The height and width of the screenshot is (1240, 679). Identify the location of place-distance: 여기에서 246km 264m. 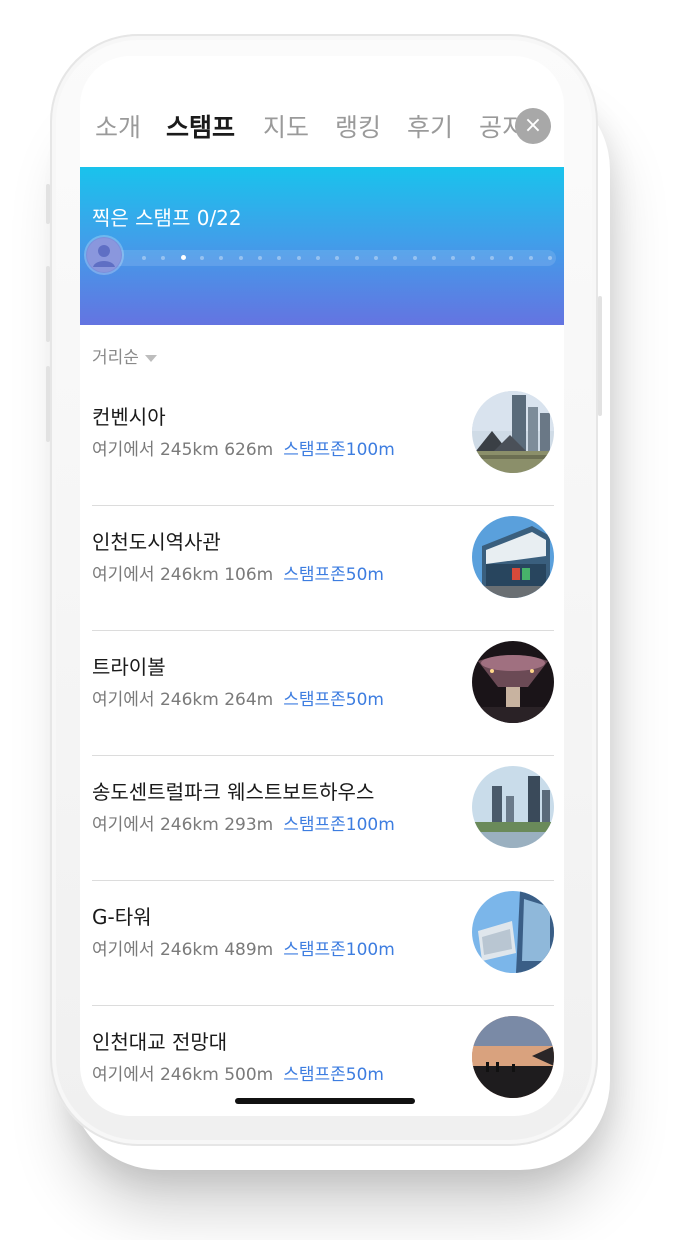
(183, 700).